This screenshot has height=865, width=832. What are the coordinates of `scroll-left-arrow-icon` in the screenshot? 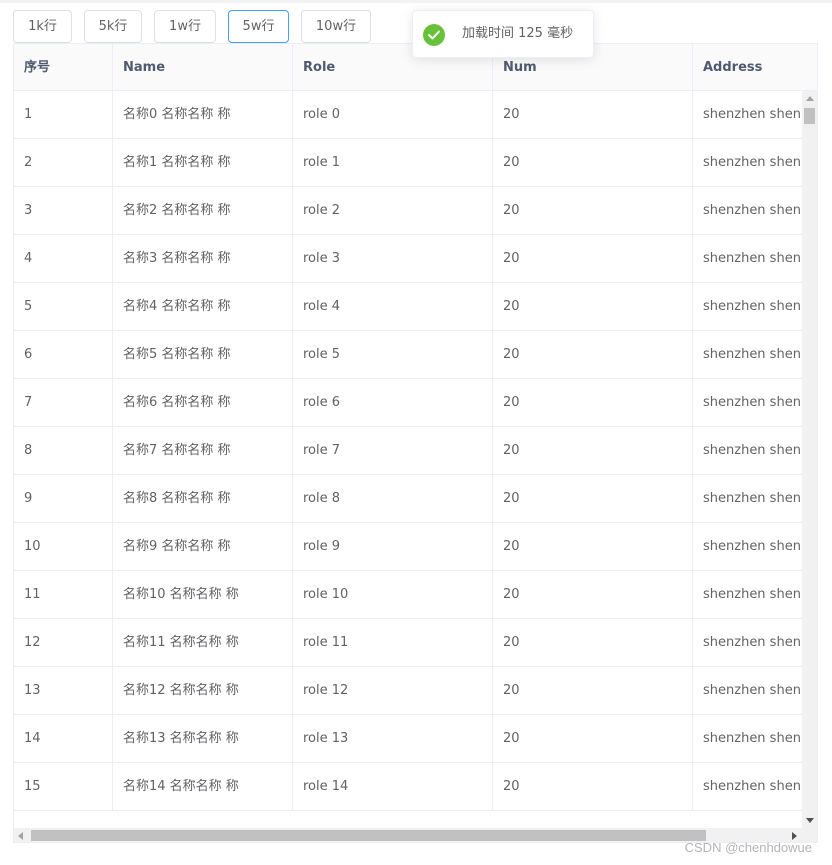 It's located at (20, 836).